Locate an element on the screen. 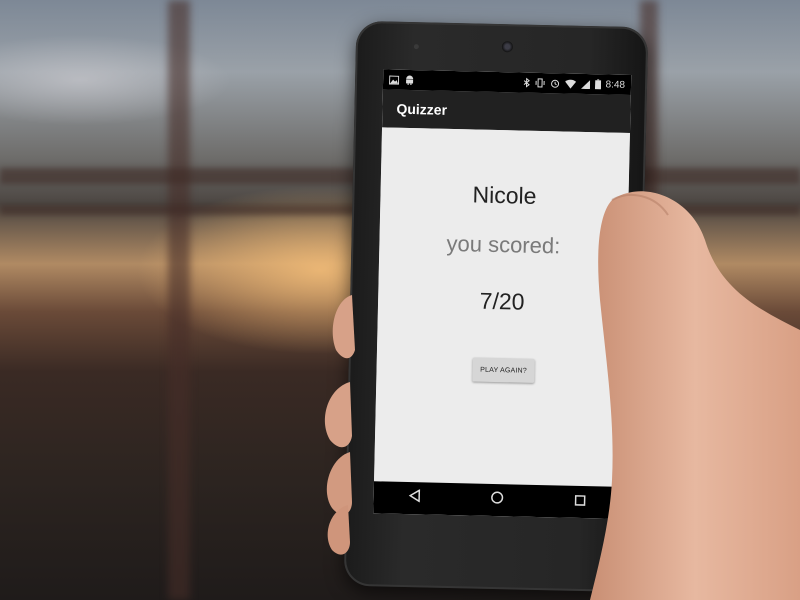 The width and height of the screenshot is (800, 600). sensor-dot is located at coordinates (416, 47).